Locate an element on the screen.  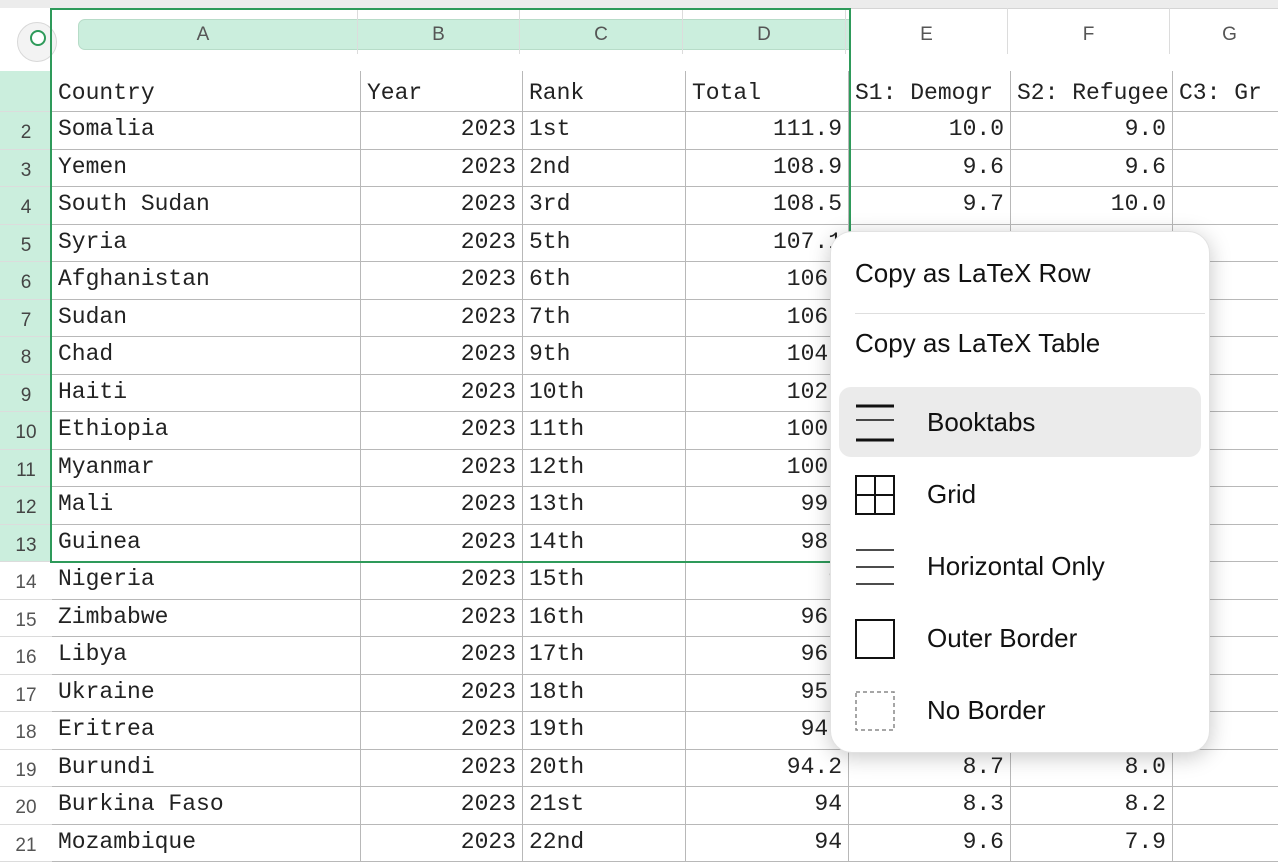
row-header-16: 16 is located at coordinates (26, 656).